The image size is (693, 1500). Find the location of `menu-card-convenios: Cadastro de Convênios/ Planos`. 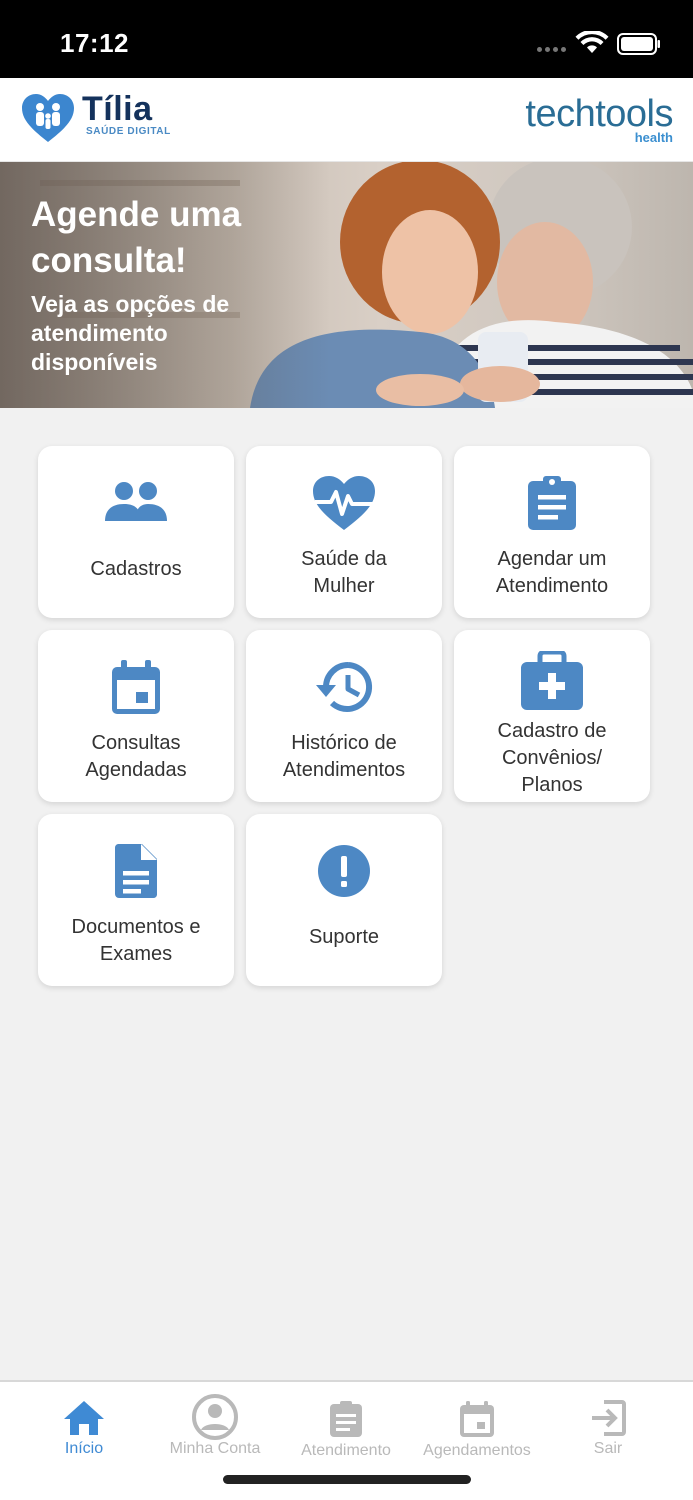

menu-card-convenios: Cadastro de Convênios/ Planos is located at coordinates (552, 716).